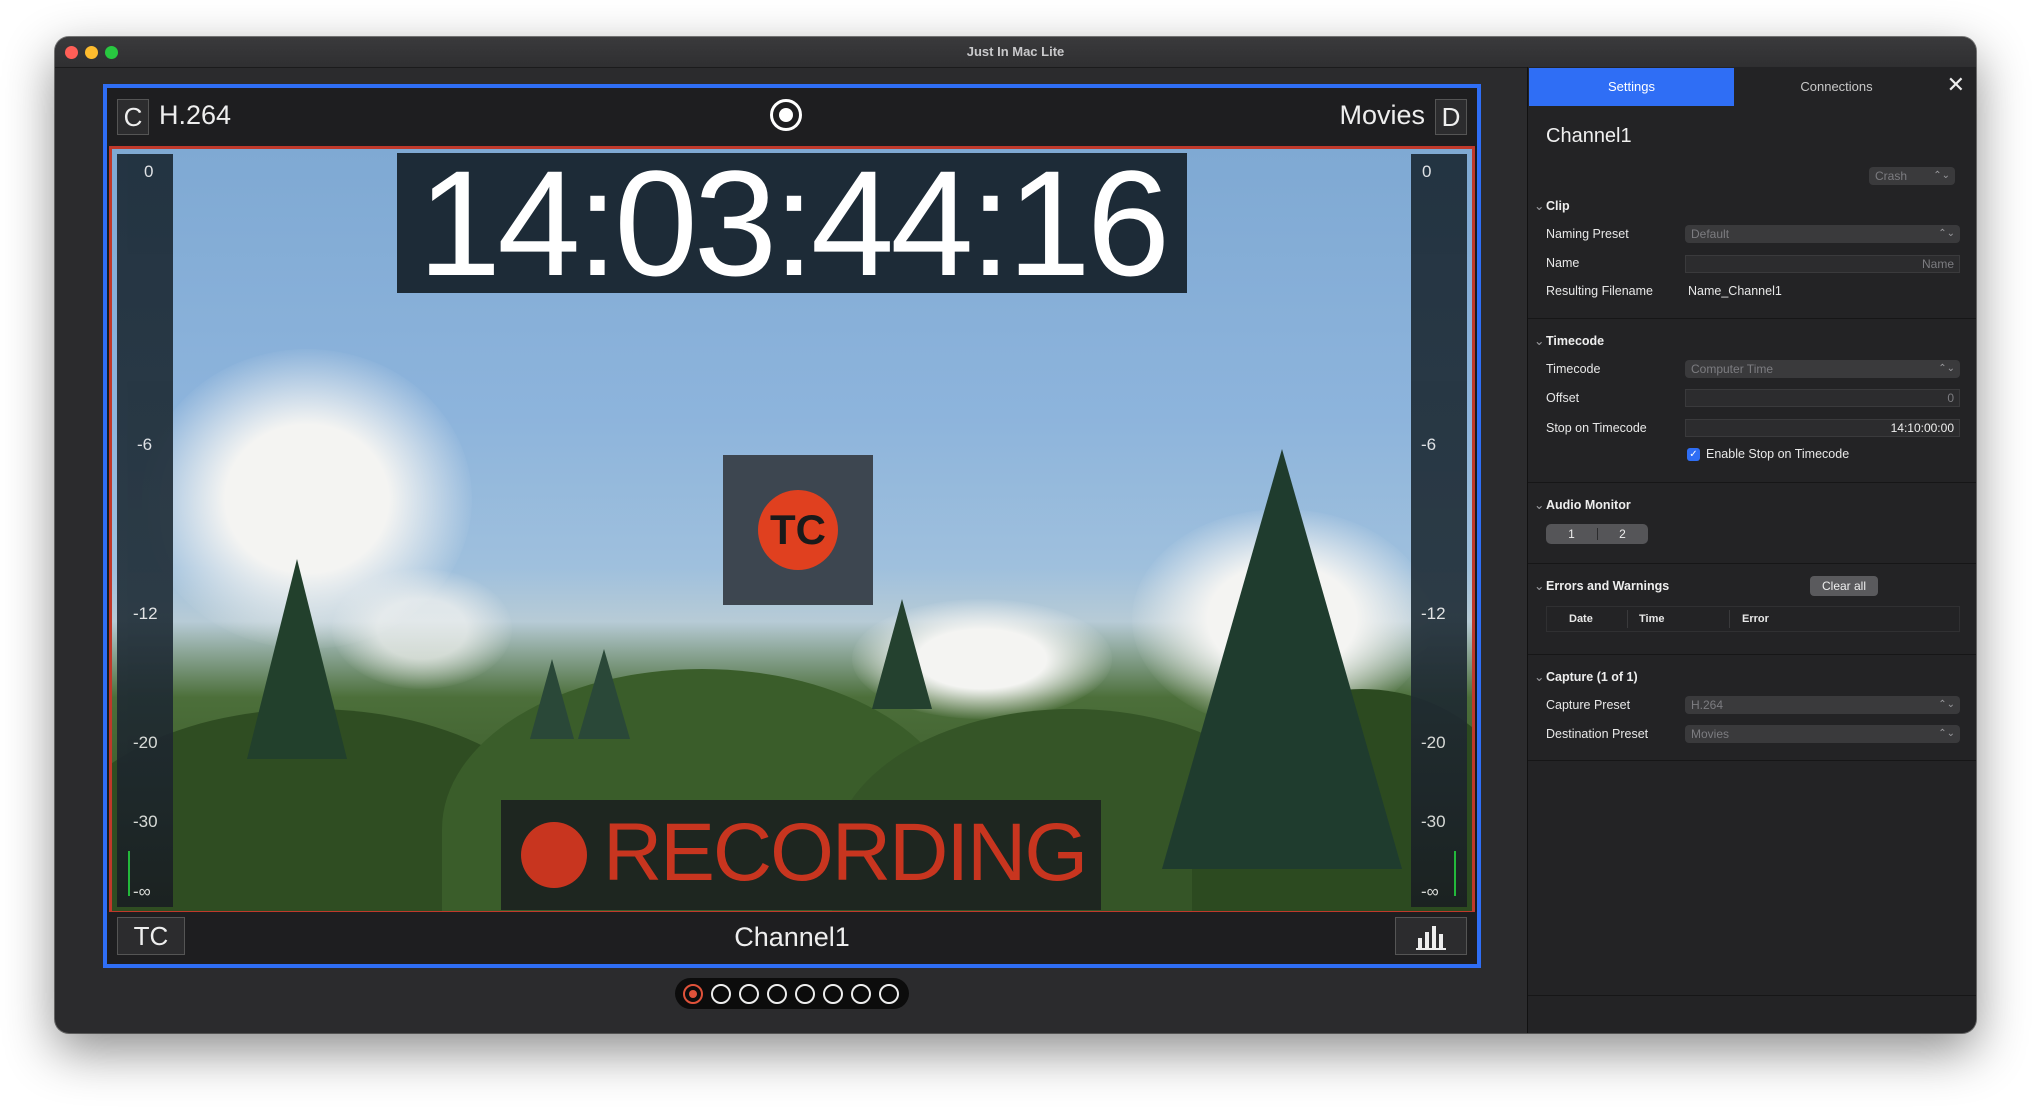 The width and height of the screenshot is (2032, 1107). Describe the element at coordinates (133, 117) in the screenshot. I see `capture-indicator: C` at that location.